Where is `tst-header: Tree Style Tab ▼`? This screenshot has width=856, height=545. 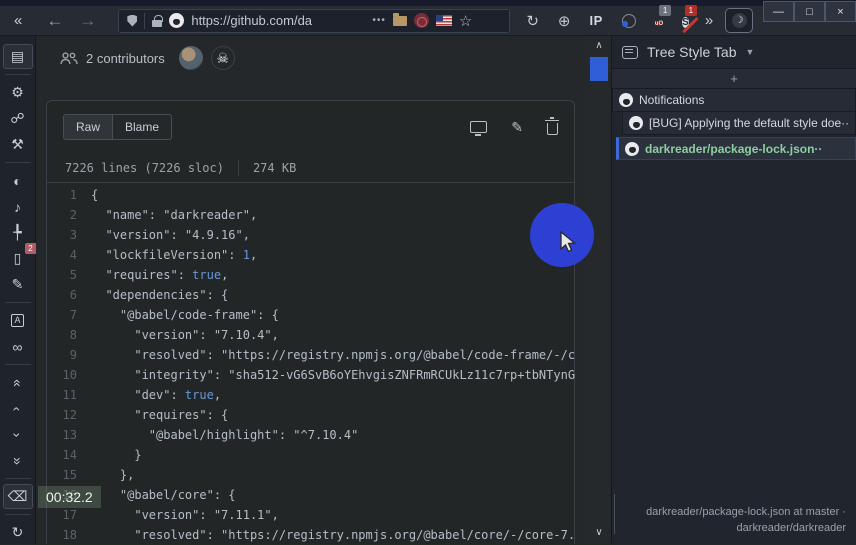
tst-header: Tree Style Tab ▼ is located at coordinates (734, 52).